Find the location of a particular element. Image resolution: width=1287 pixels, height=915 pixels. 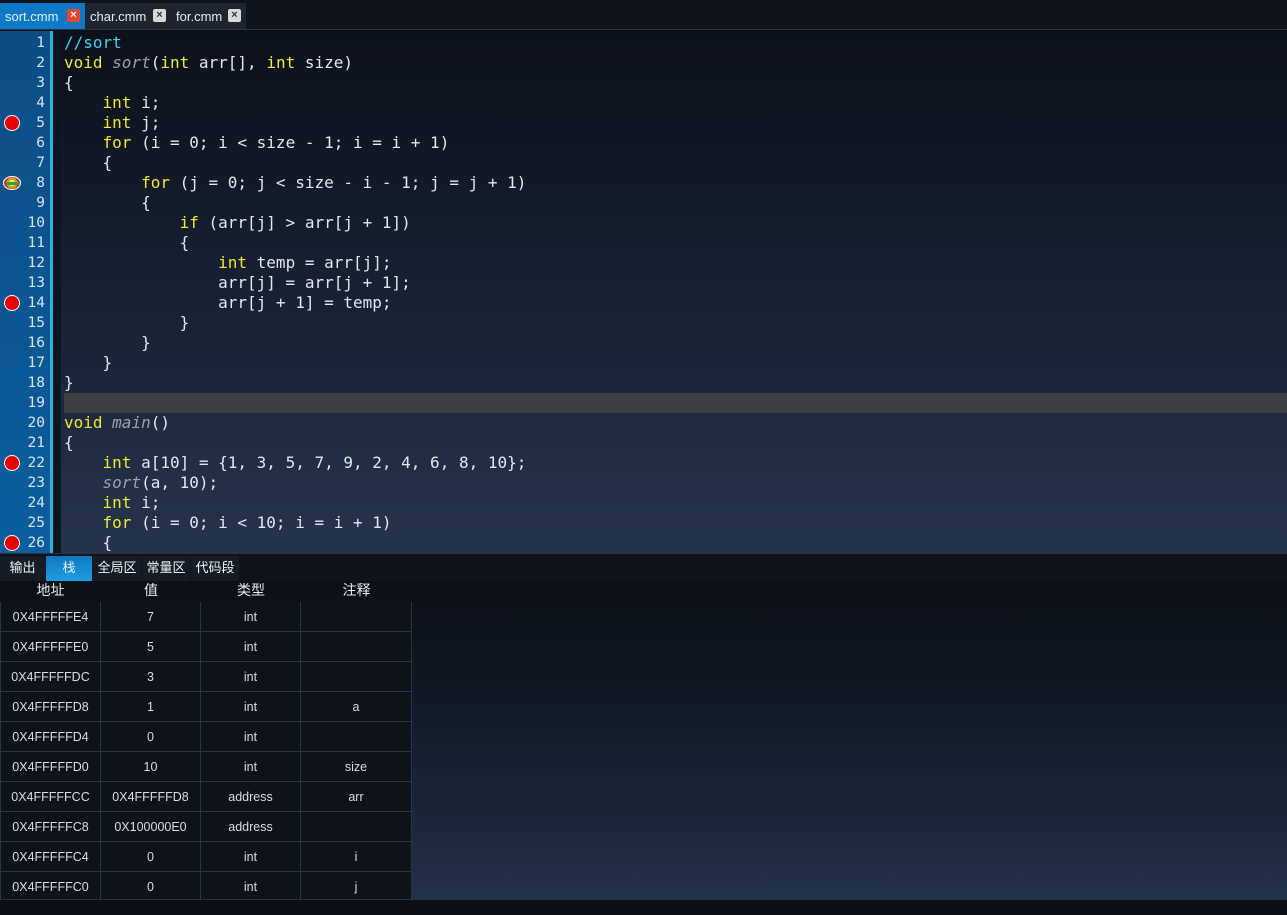

code-line: int temp = arr[j]; is located at coordinates (228, 263).